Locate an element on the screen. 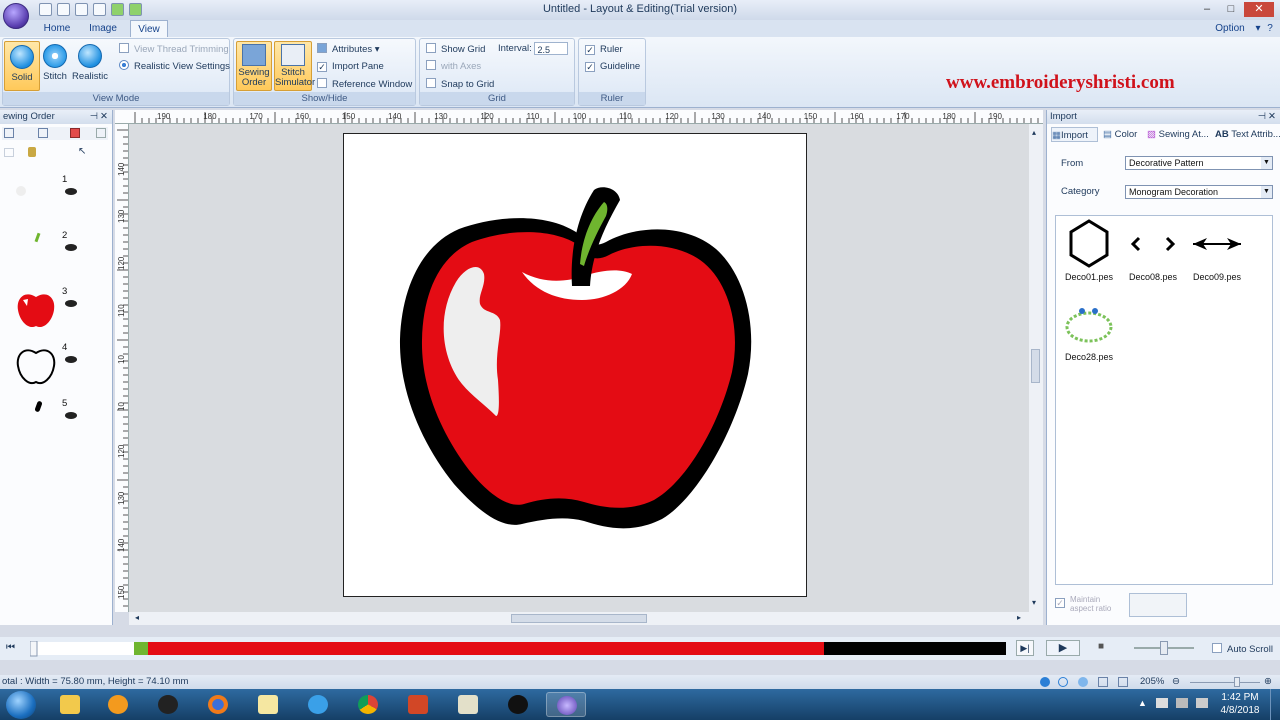 The height and width of the screenshot is (720, 1280). redo-icon is located at coordinates (135, 9).